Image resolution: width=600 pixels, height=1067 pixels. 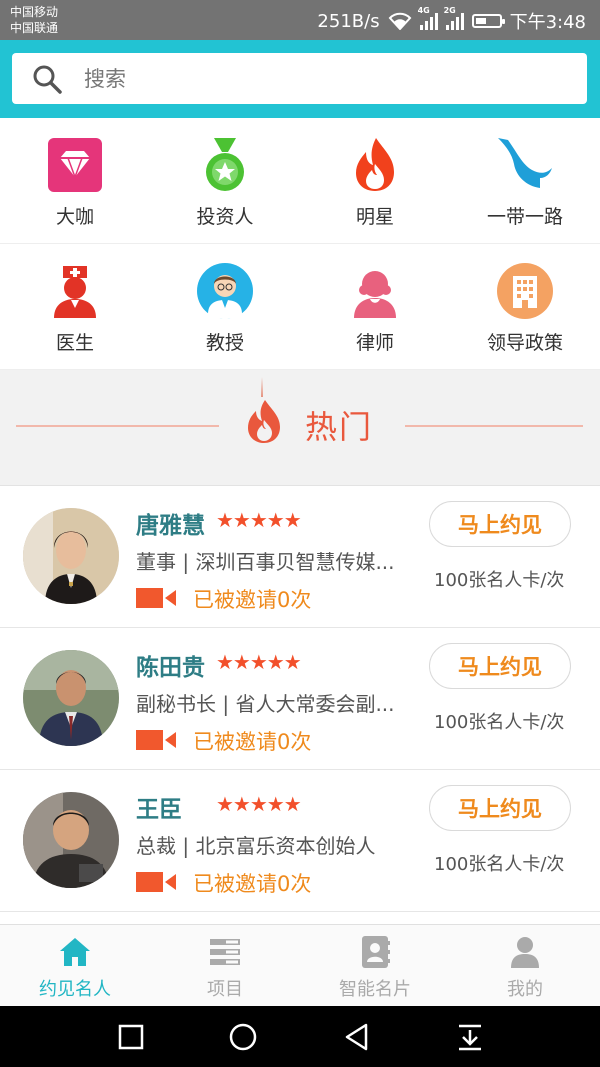 What do you see at coordinates (159, 810) in the screenshot?
I see `person-name: 王臣` at bounding box center [159, 810].